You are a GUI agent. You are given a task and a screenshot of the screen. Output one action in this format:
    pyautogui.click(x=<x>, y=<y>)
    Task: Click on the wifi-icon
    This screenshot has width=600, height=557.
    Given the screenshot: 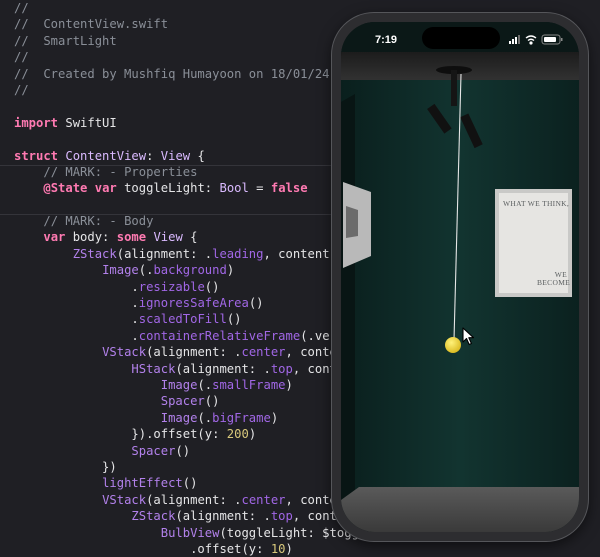 What is the action you would take?
    pyautogui.click(x=531, y=40)
    